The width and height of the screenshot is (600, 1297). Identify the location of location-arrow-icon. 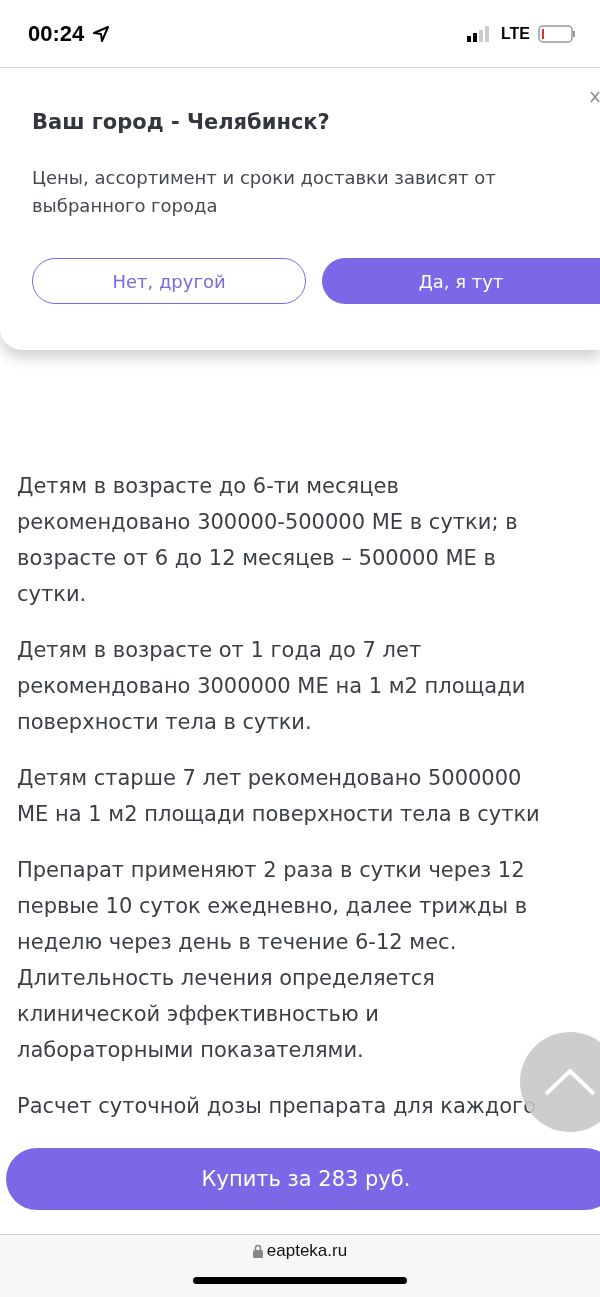
(101, 33).